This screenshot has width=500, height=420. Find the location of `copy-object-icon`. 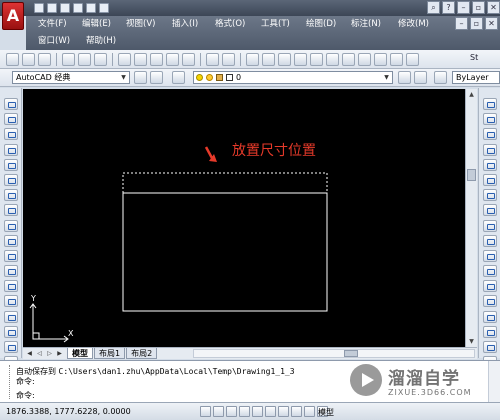

copy-object-icon is located at coordinates (490, 119).